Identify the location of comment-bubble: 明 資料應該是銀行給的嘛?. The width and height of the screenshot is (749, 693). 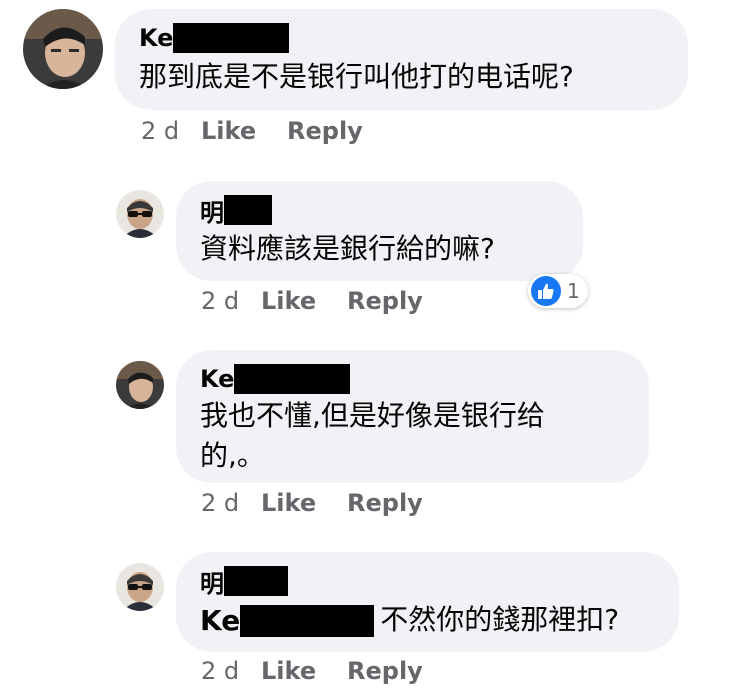
(379, 231).